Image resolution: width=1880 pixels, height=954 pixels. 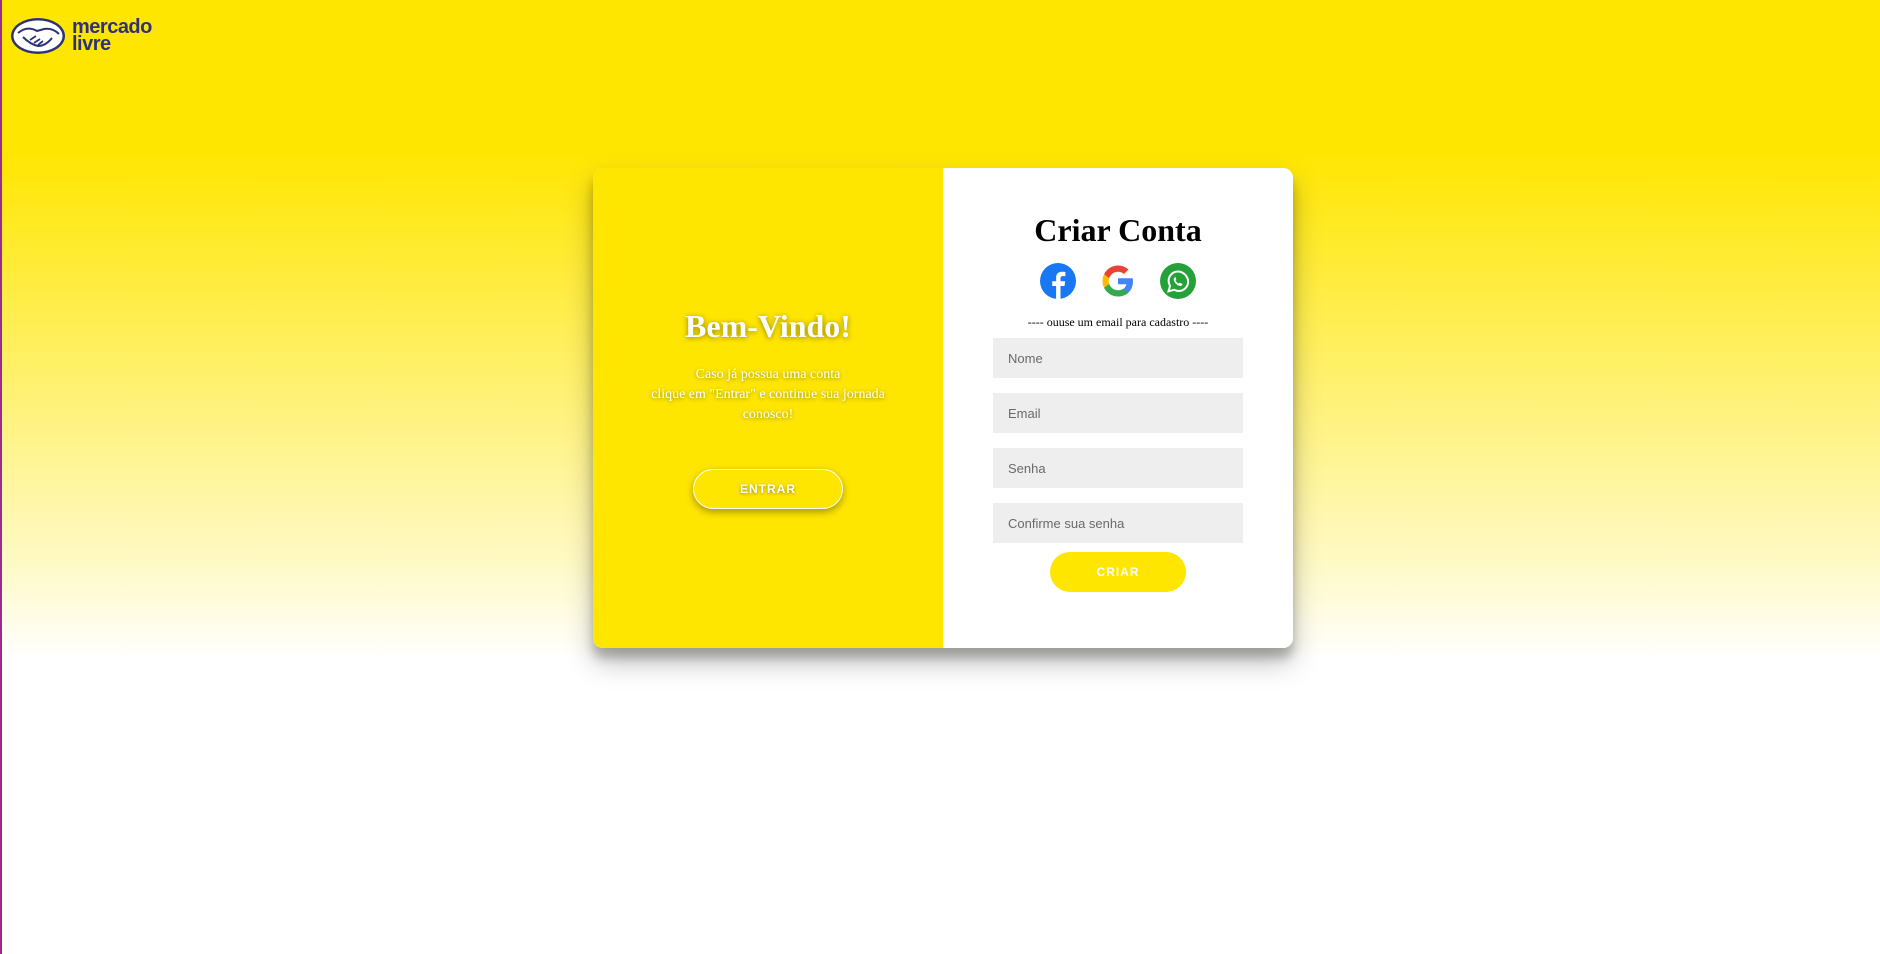 I want to click on social-login-group, so click(x=1118, y=281).